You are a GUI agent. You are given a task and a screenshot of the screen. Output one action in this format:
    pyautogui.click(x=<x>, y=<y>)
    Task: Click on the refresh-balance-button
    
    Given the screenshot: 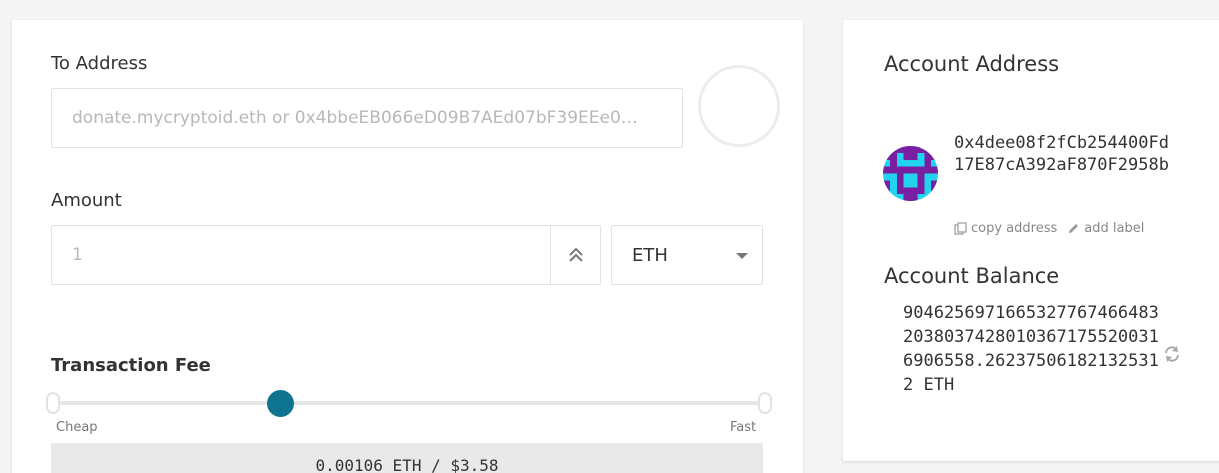 What is the action you would take?
    pyautogui.click(x=1172, y=356)
    